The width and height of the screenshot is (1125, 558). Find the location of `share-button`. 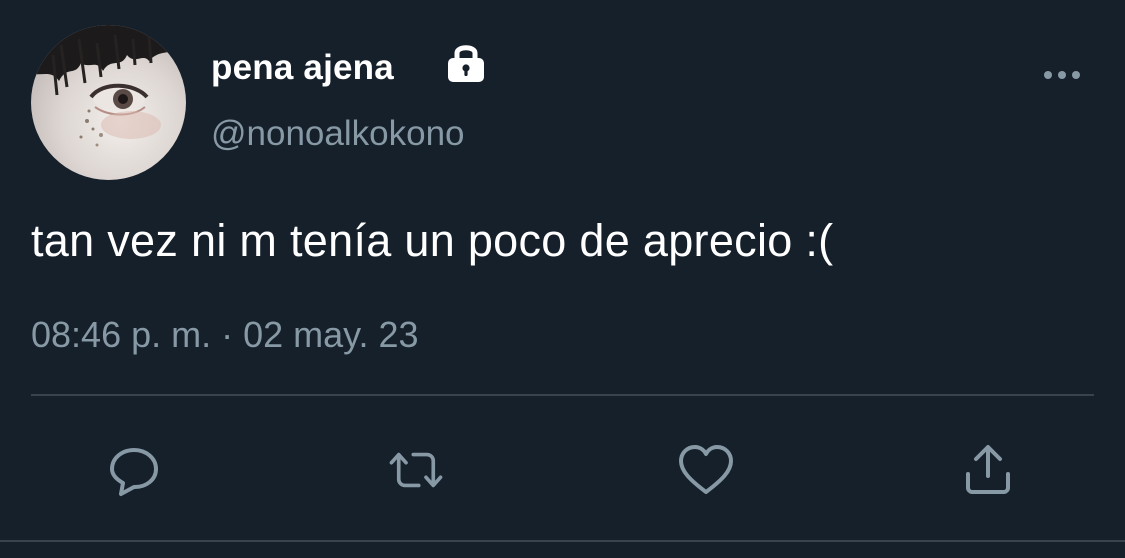

share-button is located at coordinates (988, 470).